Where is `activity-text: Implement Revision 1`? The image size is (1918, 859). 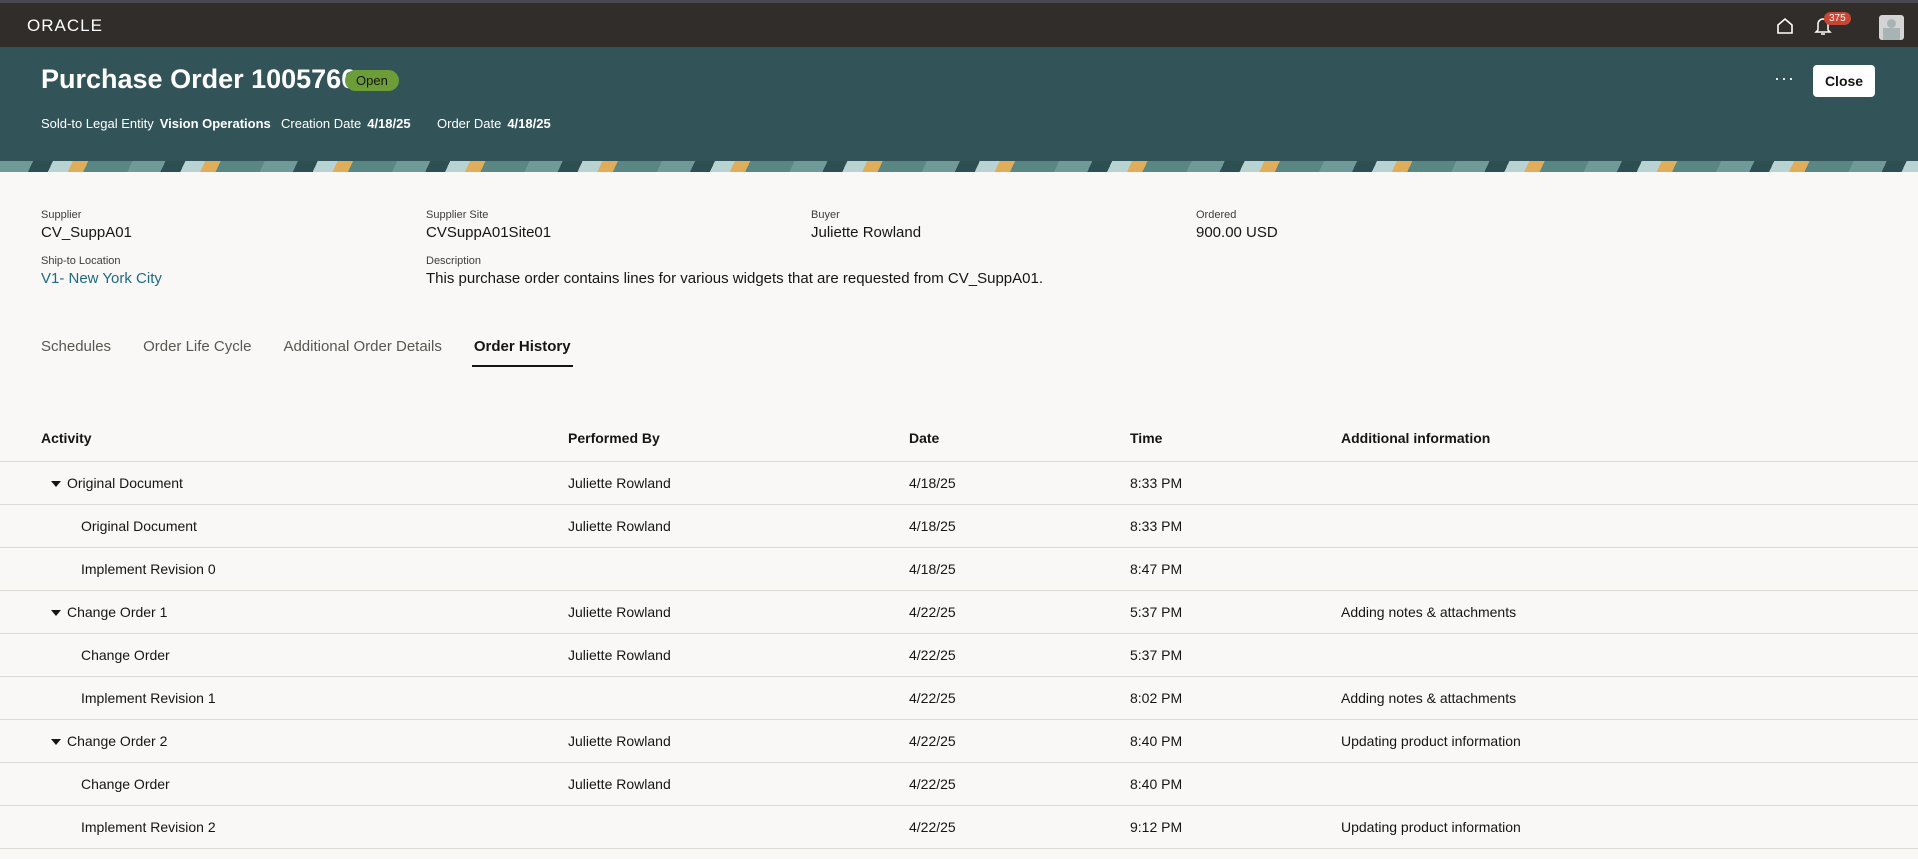 activity-text: Implement Revision 1 is located at coordinates (148, 697).